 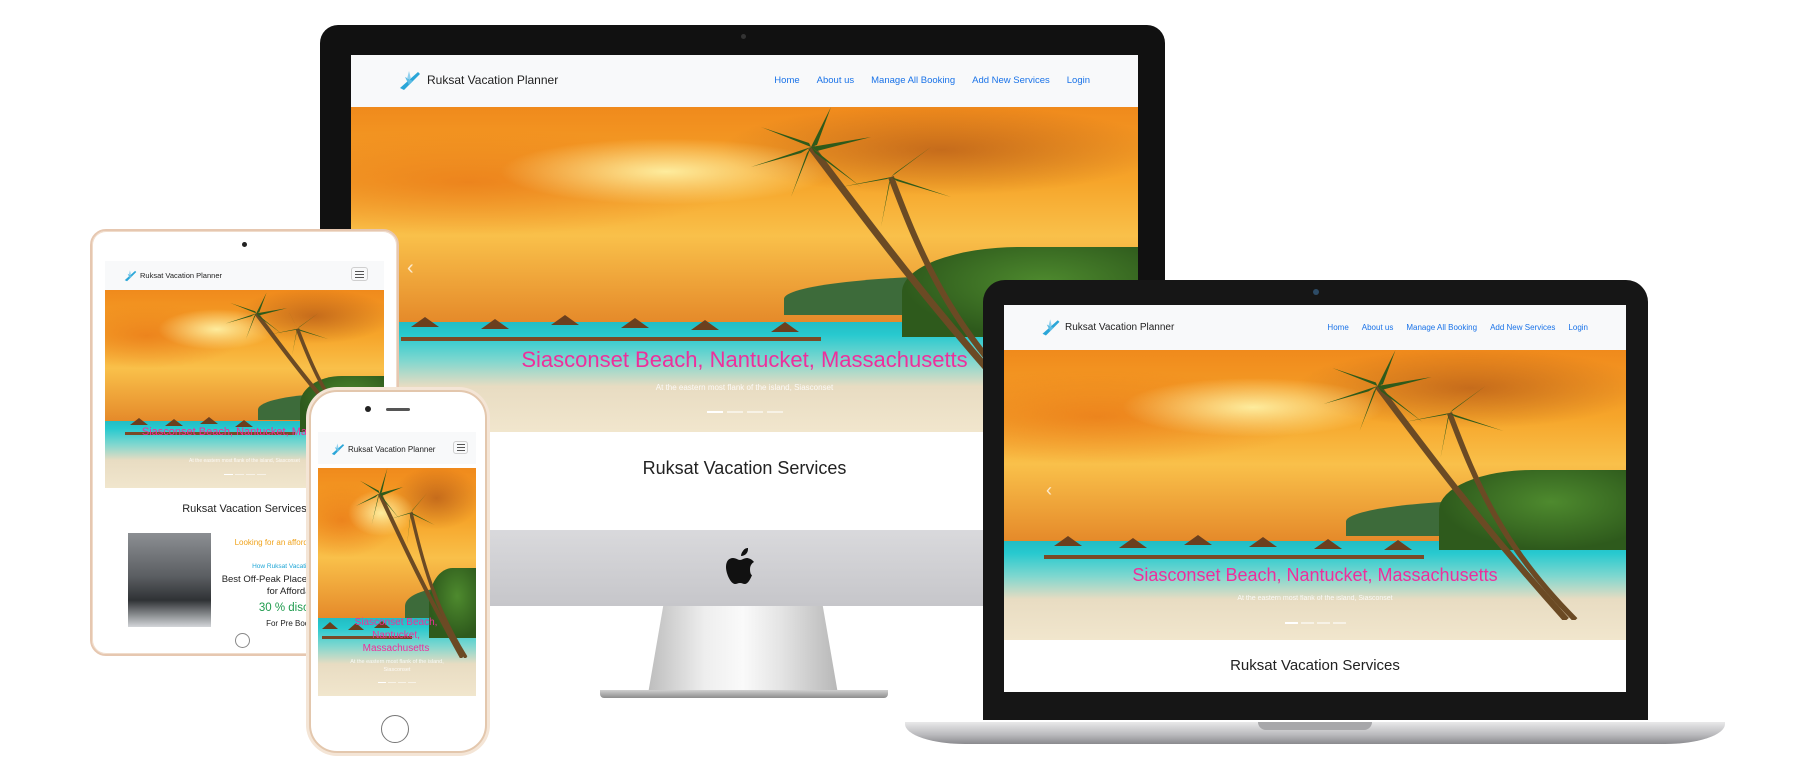 What do you see at coordinates (1316, 292) in the screenshot?
I see `macbook-camera` at bounding box center [1316, 292].